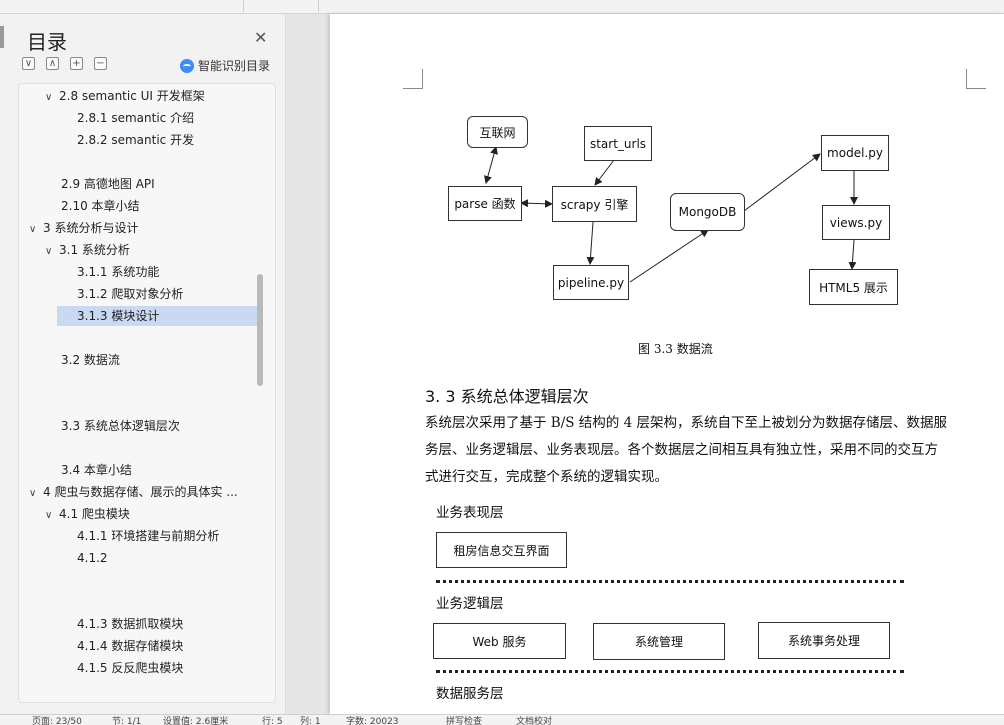 The width and height of the screenshot is (1004, 725). I want to click on layer-label-logic: 业务逻辑层, so click(470, 604).